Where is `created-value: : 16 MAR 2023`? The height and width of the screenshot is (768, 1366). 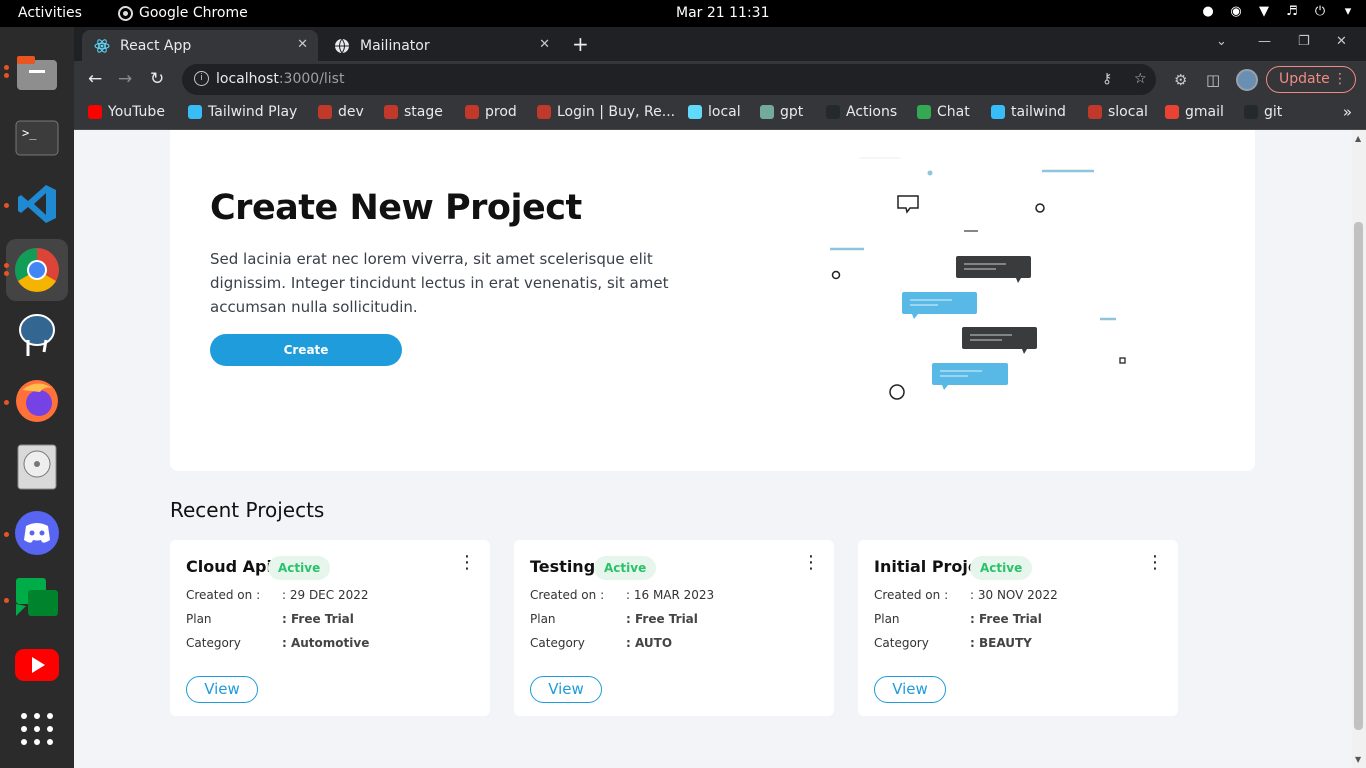 created-value: : 16 MAR 2023 is located at coordinates (670, 595).